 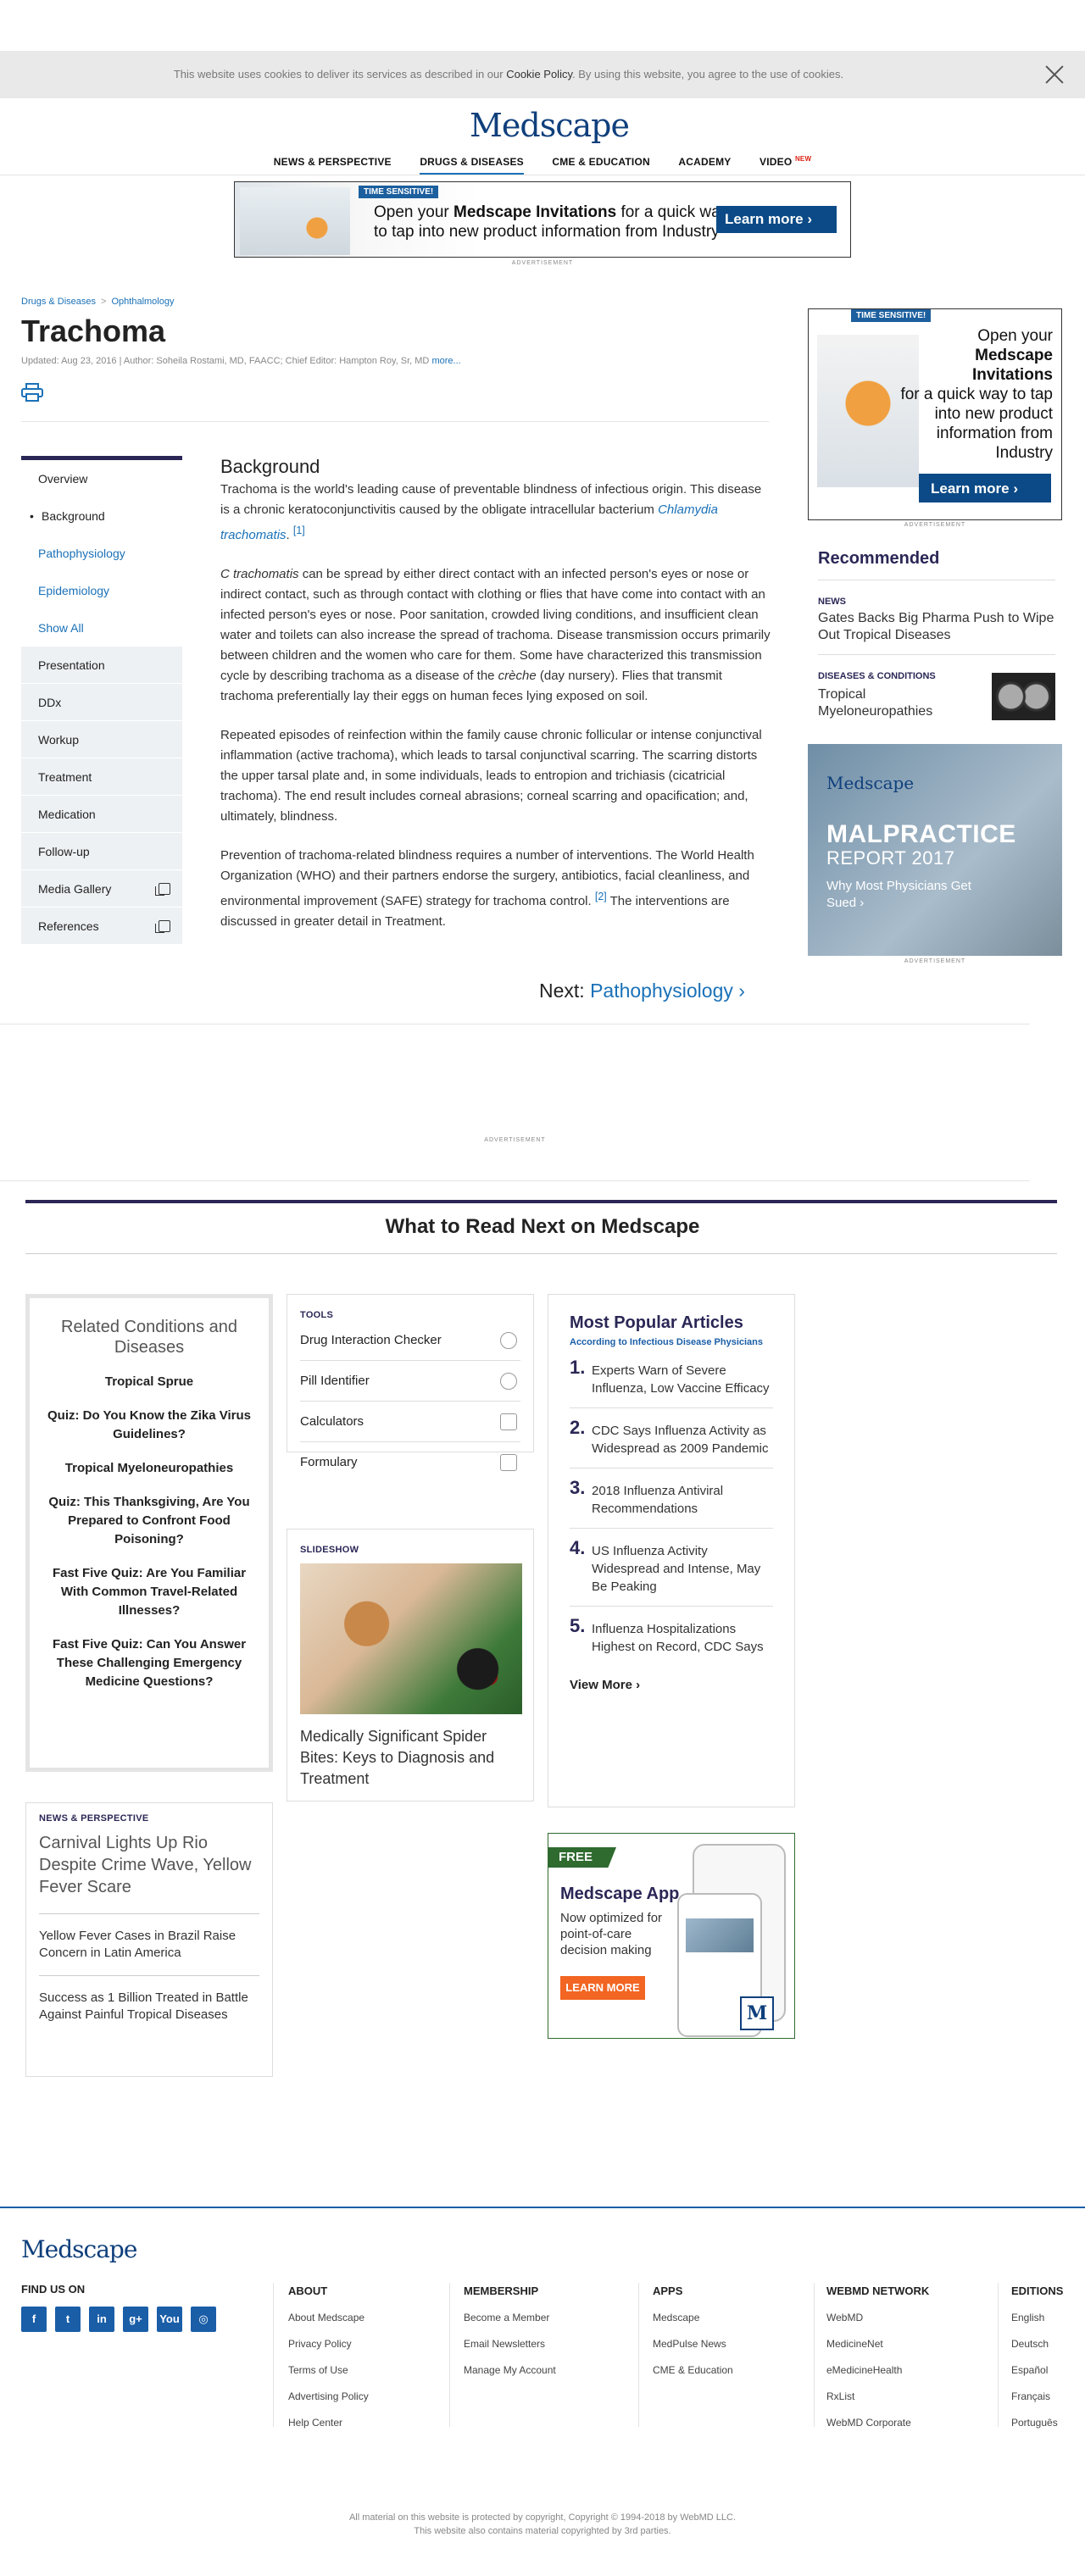 What do you see at coordinates (757, 2013) in the screenshot?
I see `medscape-app-icon: M` at bounding box center [757, 2013].